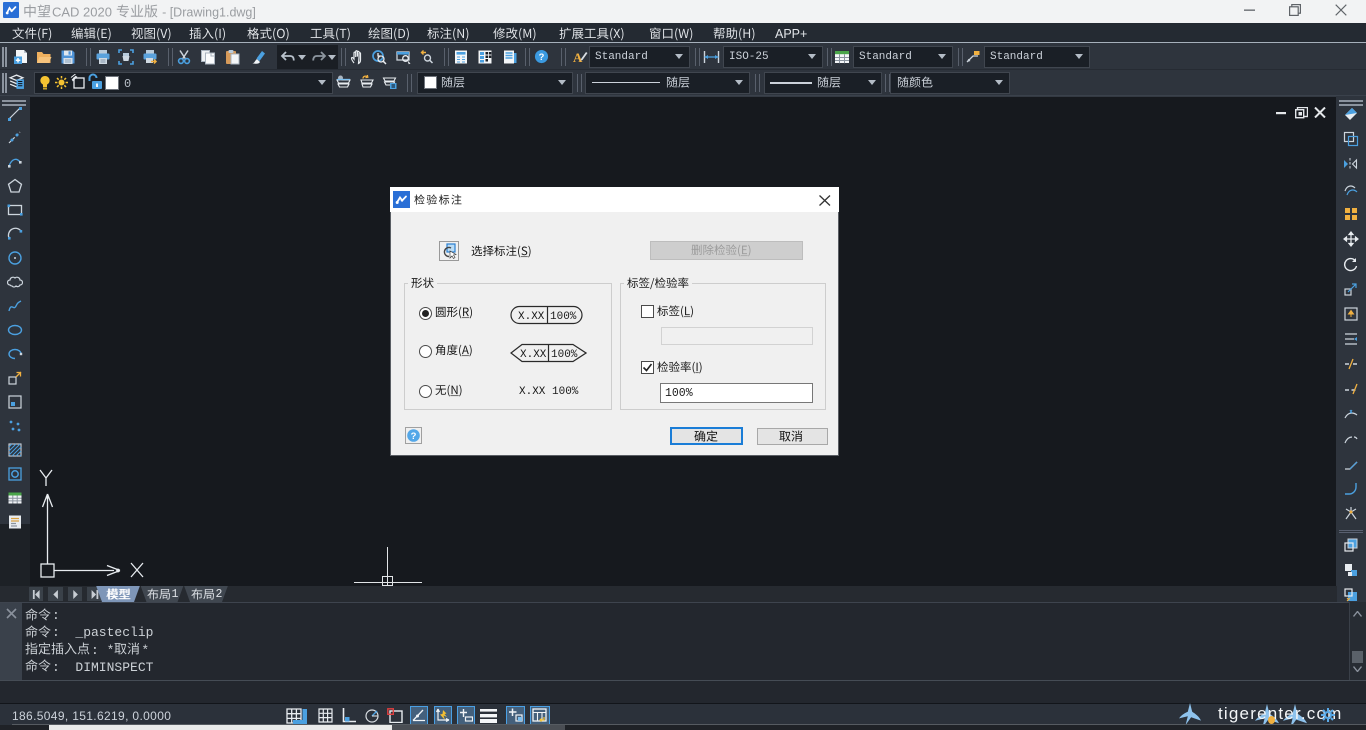 The height and width of the screenshot is (730, 1366). Describe the element at coordinates (578, 57) in the screenshot. I see `svg-text: A` at that location.